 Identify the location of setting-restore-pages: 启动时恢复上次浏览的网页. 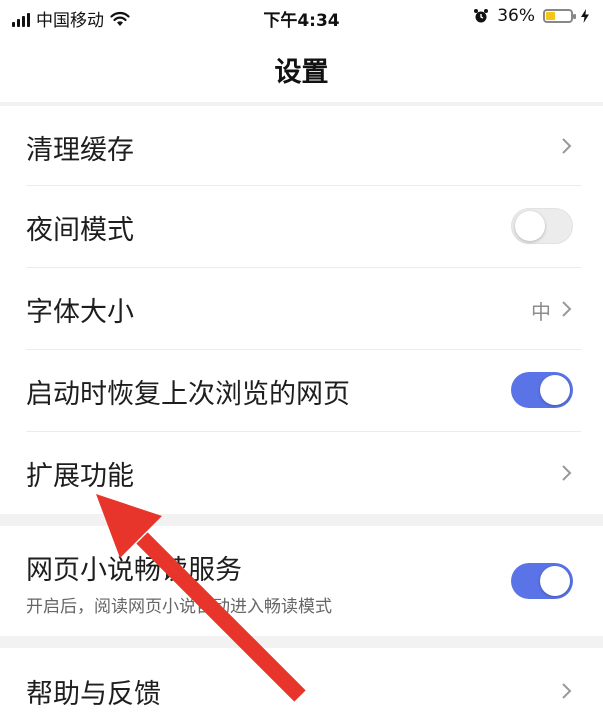
(301, 391).